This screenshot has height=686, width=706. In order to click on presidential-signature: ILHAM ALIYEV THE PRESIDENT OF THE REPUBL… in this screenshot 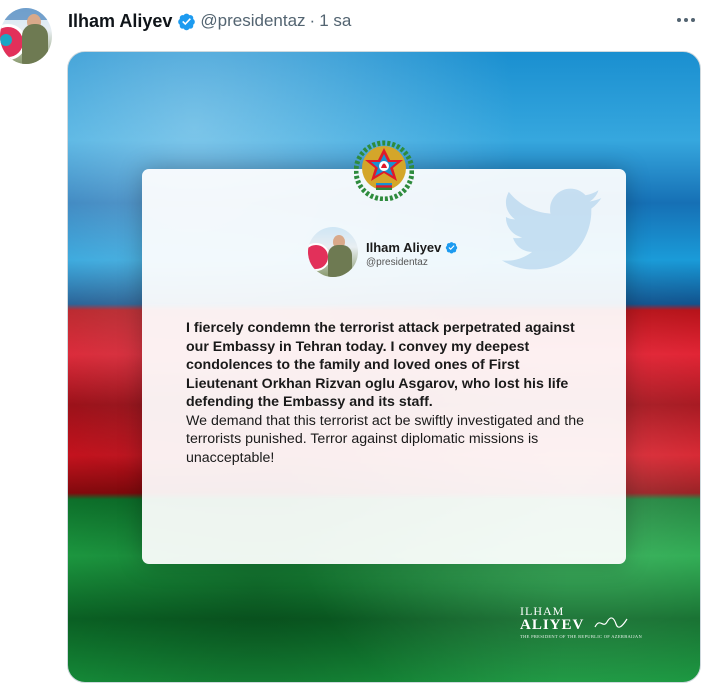, I will do `click(581, 622)`.